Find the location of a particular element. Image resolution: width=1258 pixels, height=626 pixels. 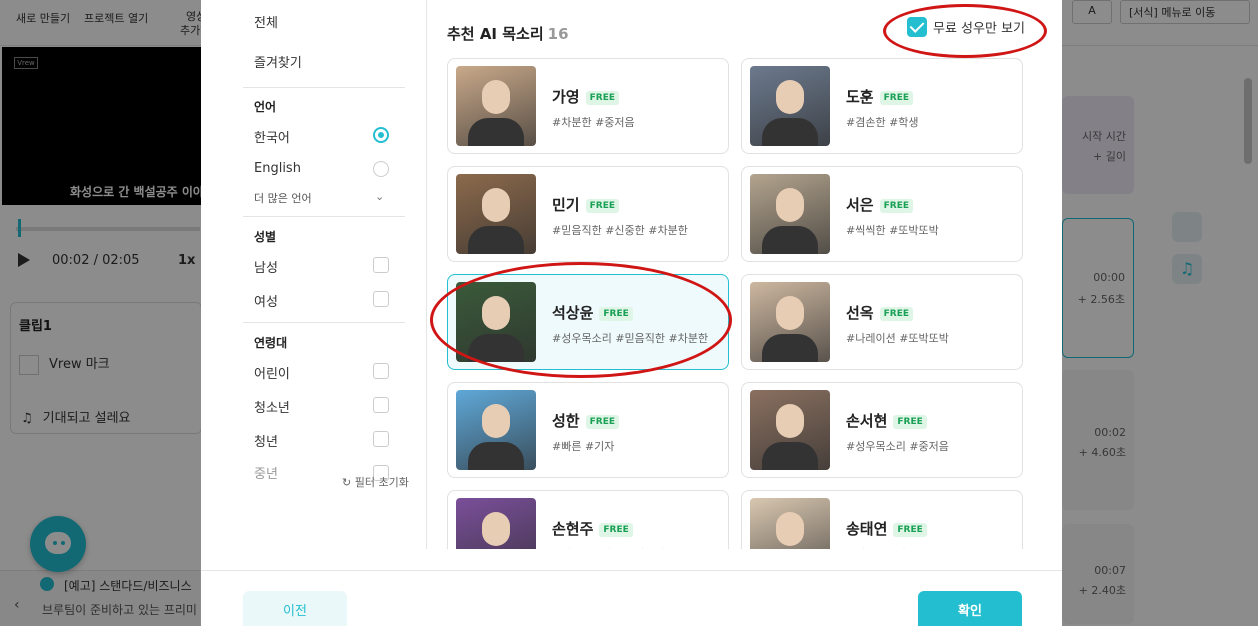

voice-card: 손서현 FREE #성우목소리 #중저음 is located at coordinates (882, 430).